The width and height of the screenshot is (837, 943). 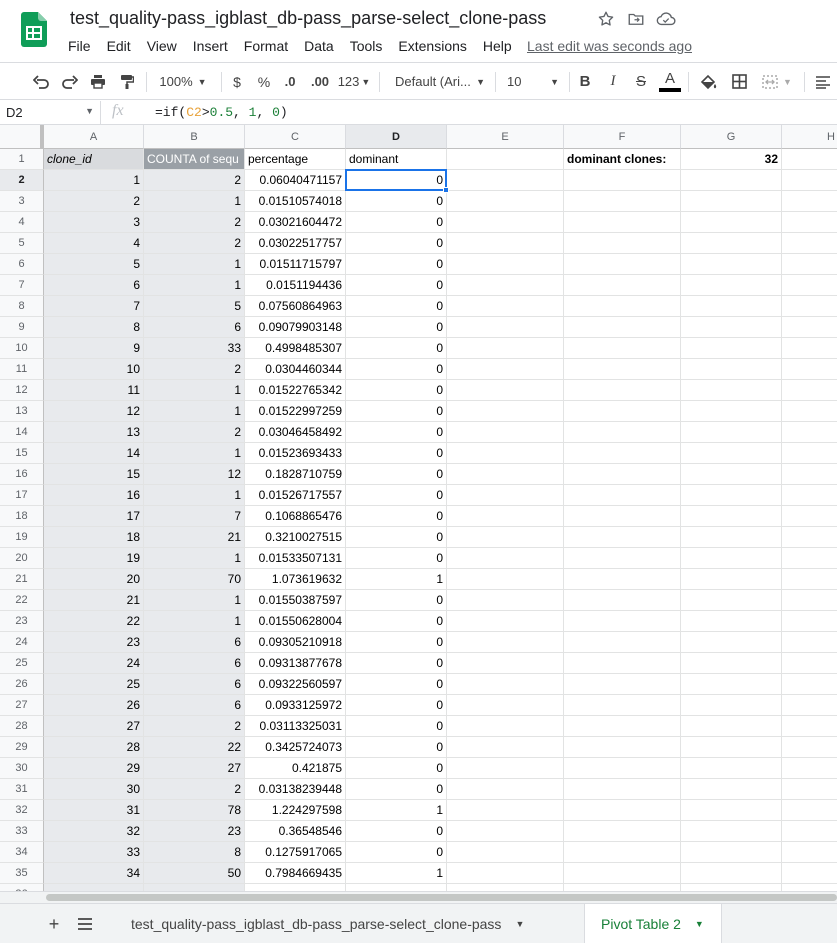 I want to click on row-header: 32, so click(x=22, y=810).